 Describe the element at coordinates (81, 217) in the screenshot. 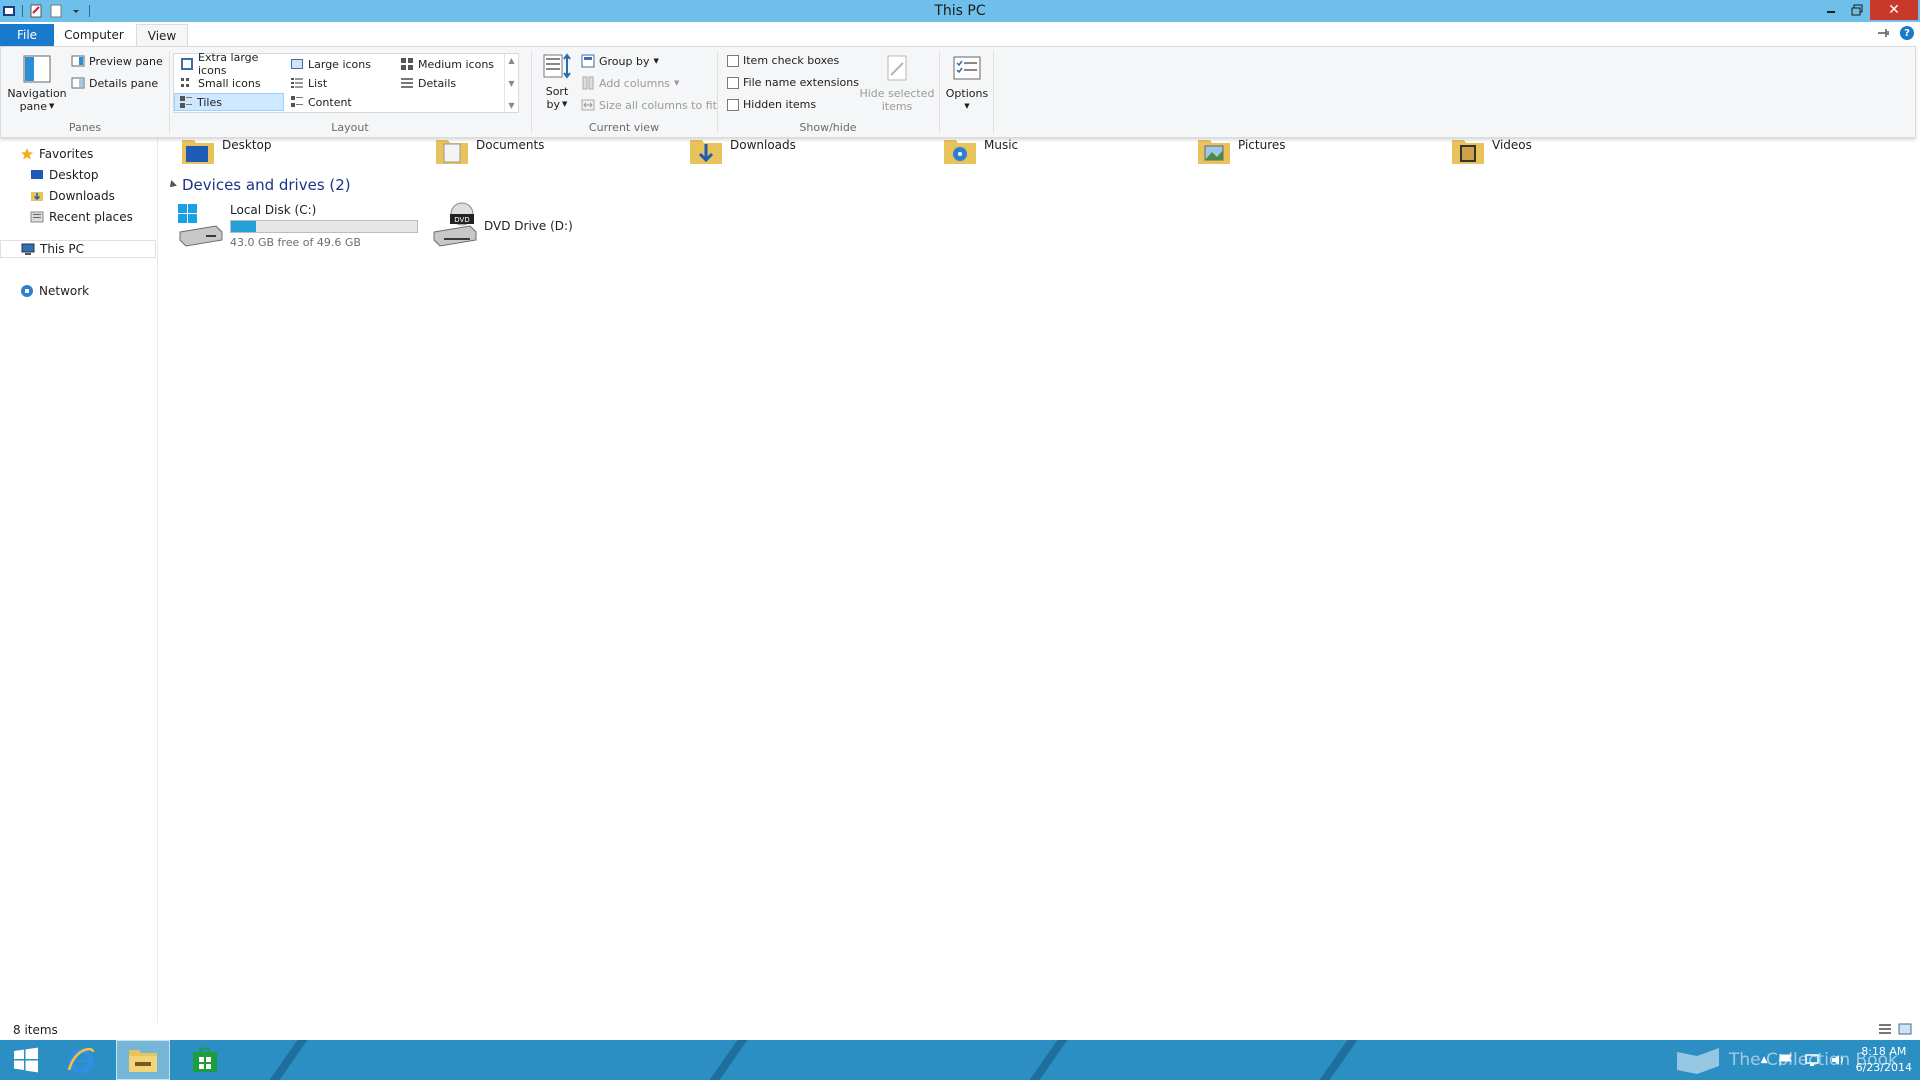

I see `nav-recent-places: Recent places` at that location.